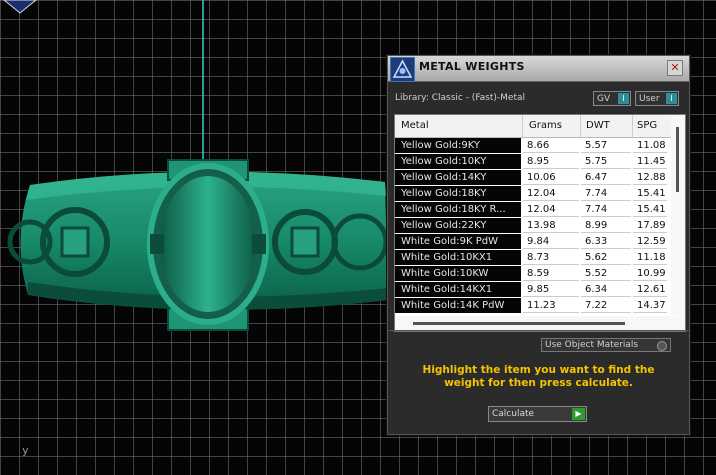 This screenshot has width=716, height=475. I want to click on metal-cell: White Gold:14KX1, so click(458, 289).